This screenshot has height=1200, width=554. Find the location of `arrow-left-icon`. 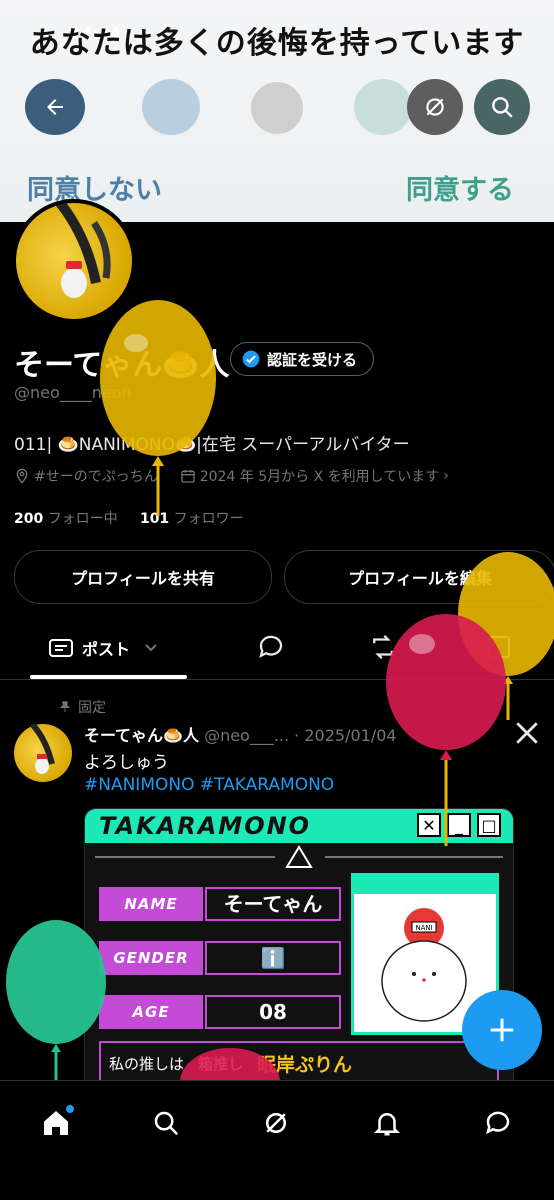

arrow-left-icon is located at coordinates (55, 107).